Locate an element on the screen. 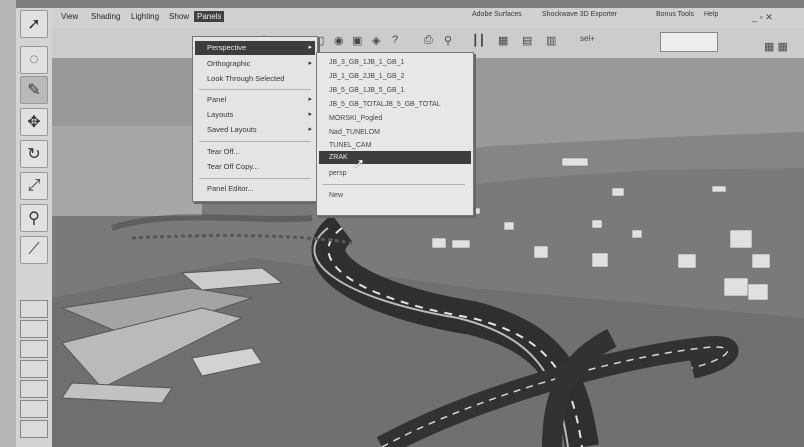  layout-graph-icon is located at coordinates (34, 429).